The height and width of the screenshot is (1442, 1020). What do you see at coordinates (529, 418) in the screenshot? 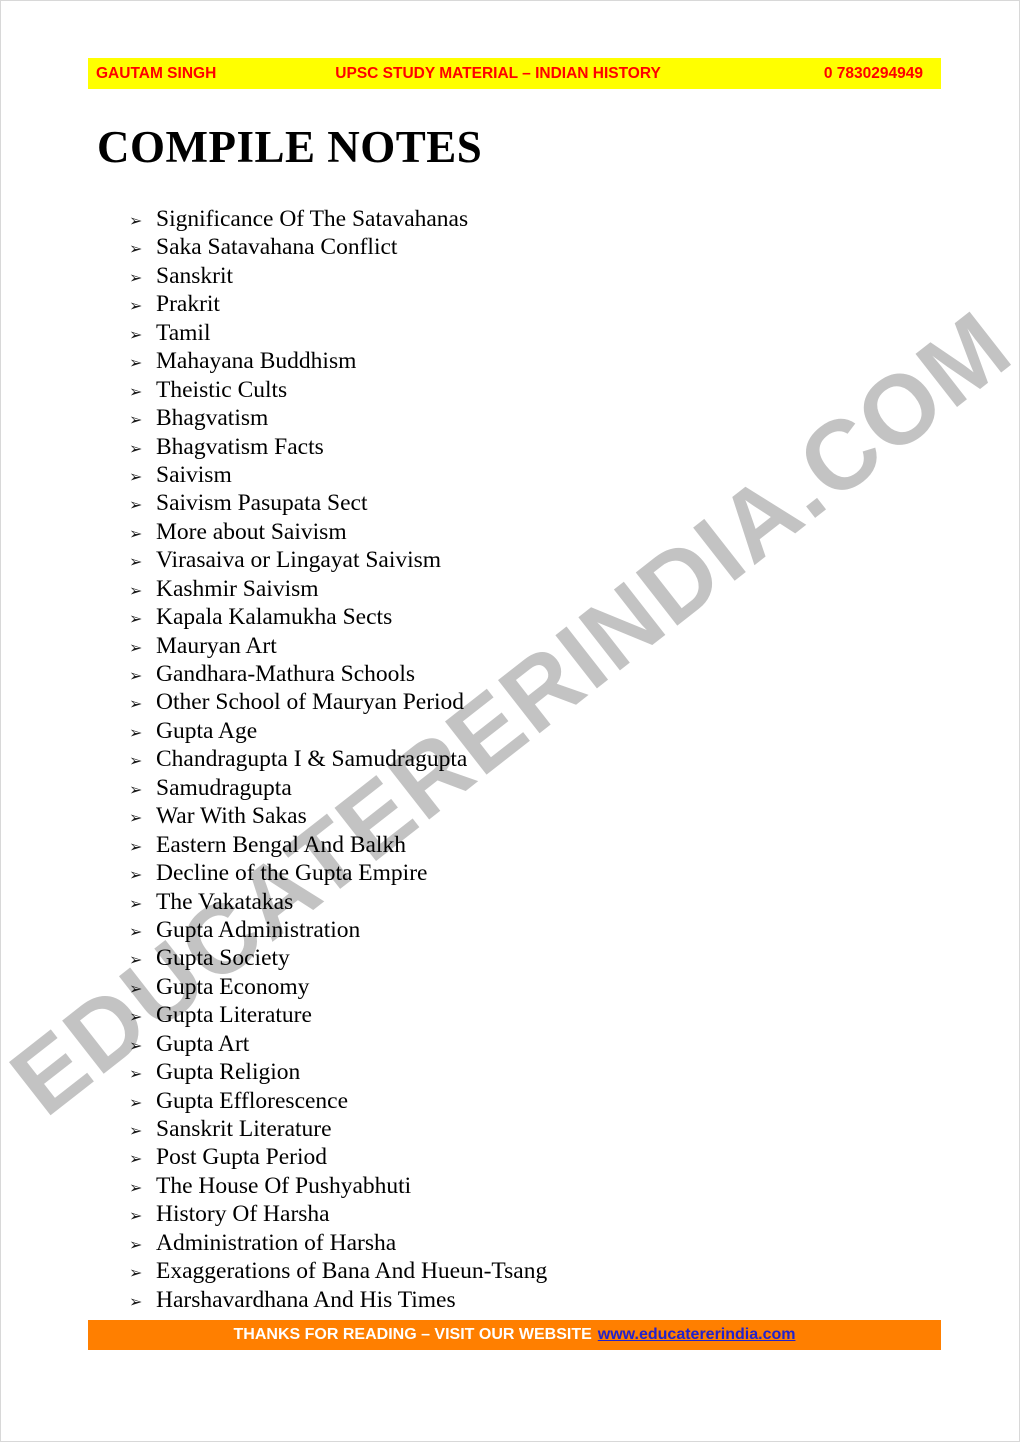
I see `list-item: ➢ Bhagvatism` at bounding box center [529, 418].